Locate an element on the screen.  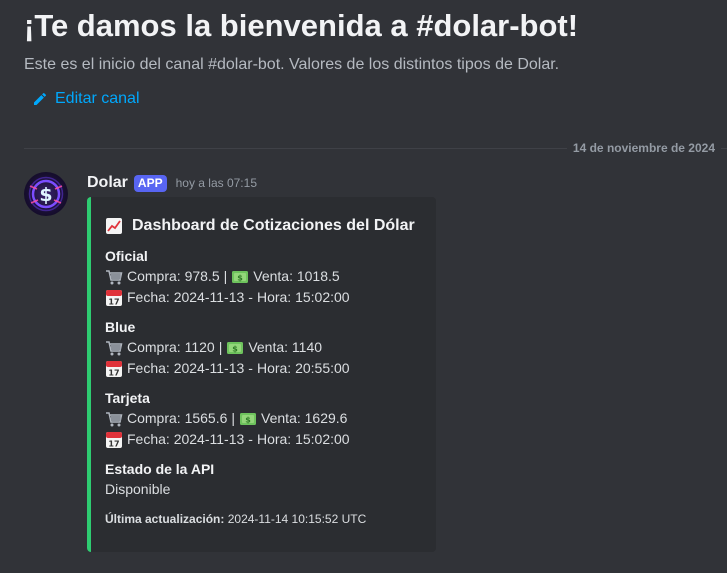
message-timestamp: hoy a las 07:15 is located at coordinates (216, 183).